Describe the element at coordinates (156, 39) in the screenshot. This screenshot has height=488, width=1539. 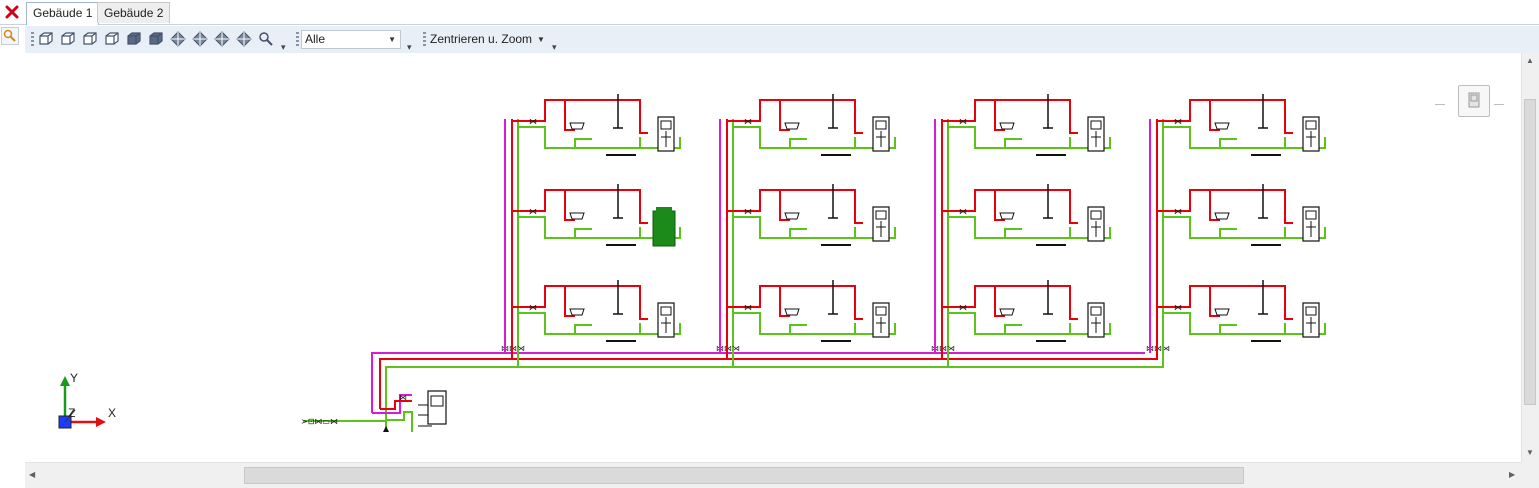
I see `view-bottom-icon` at that location.